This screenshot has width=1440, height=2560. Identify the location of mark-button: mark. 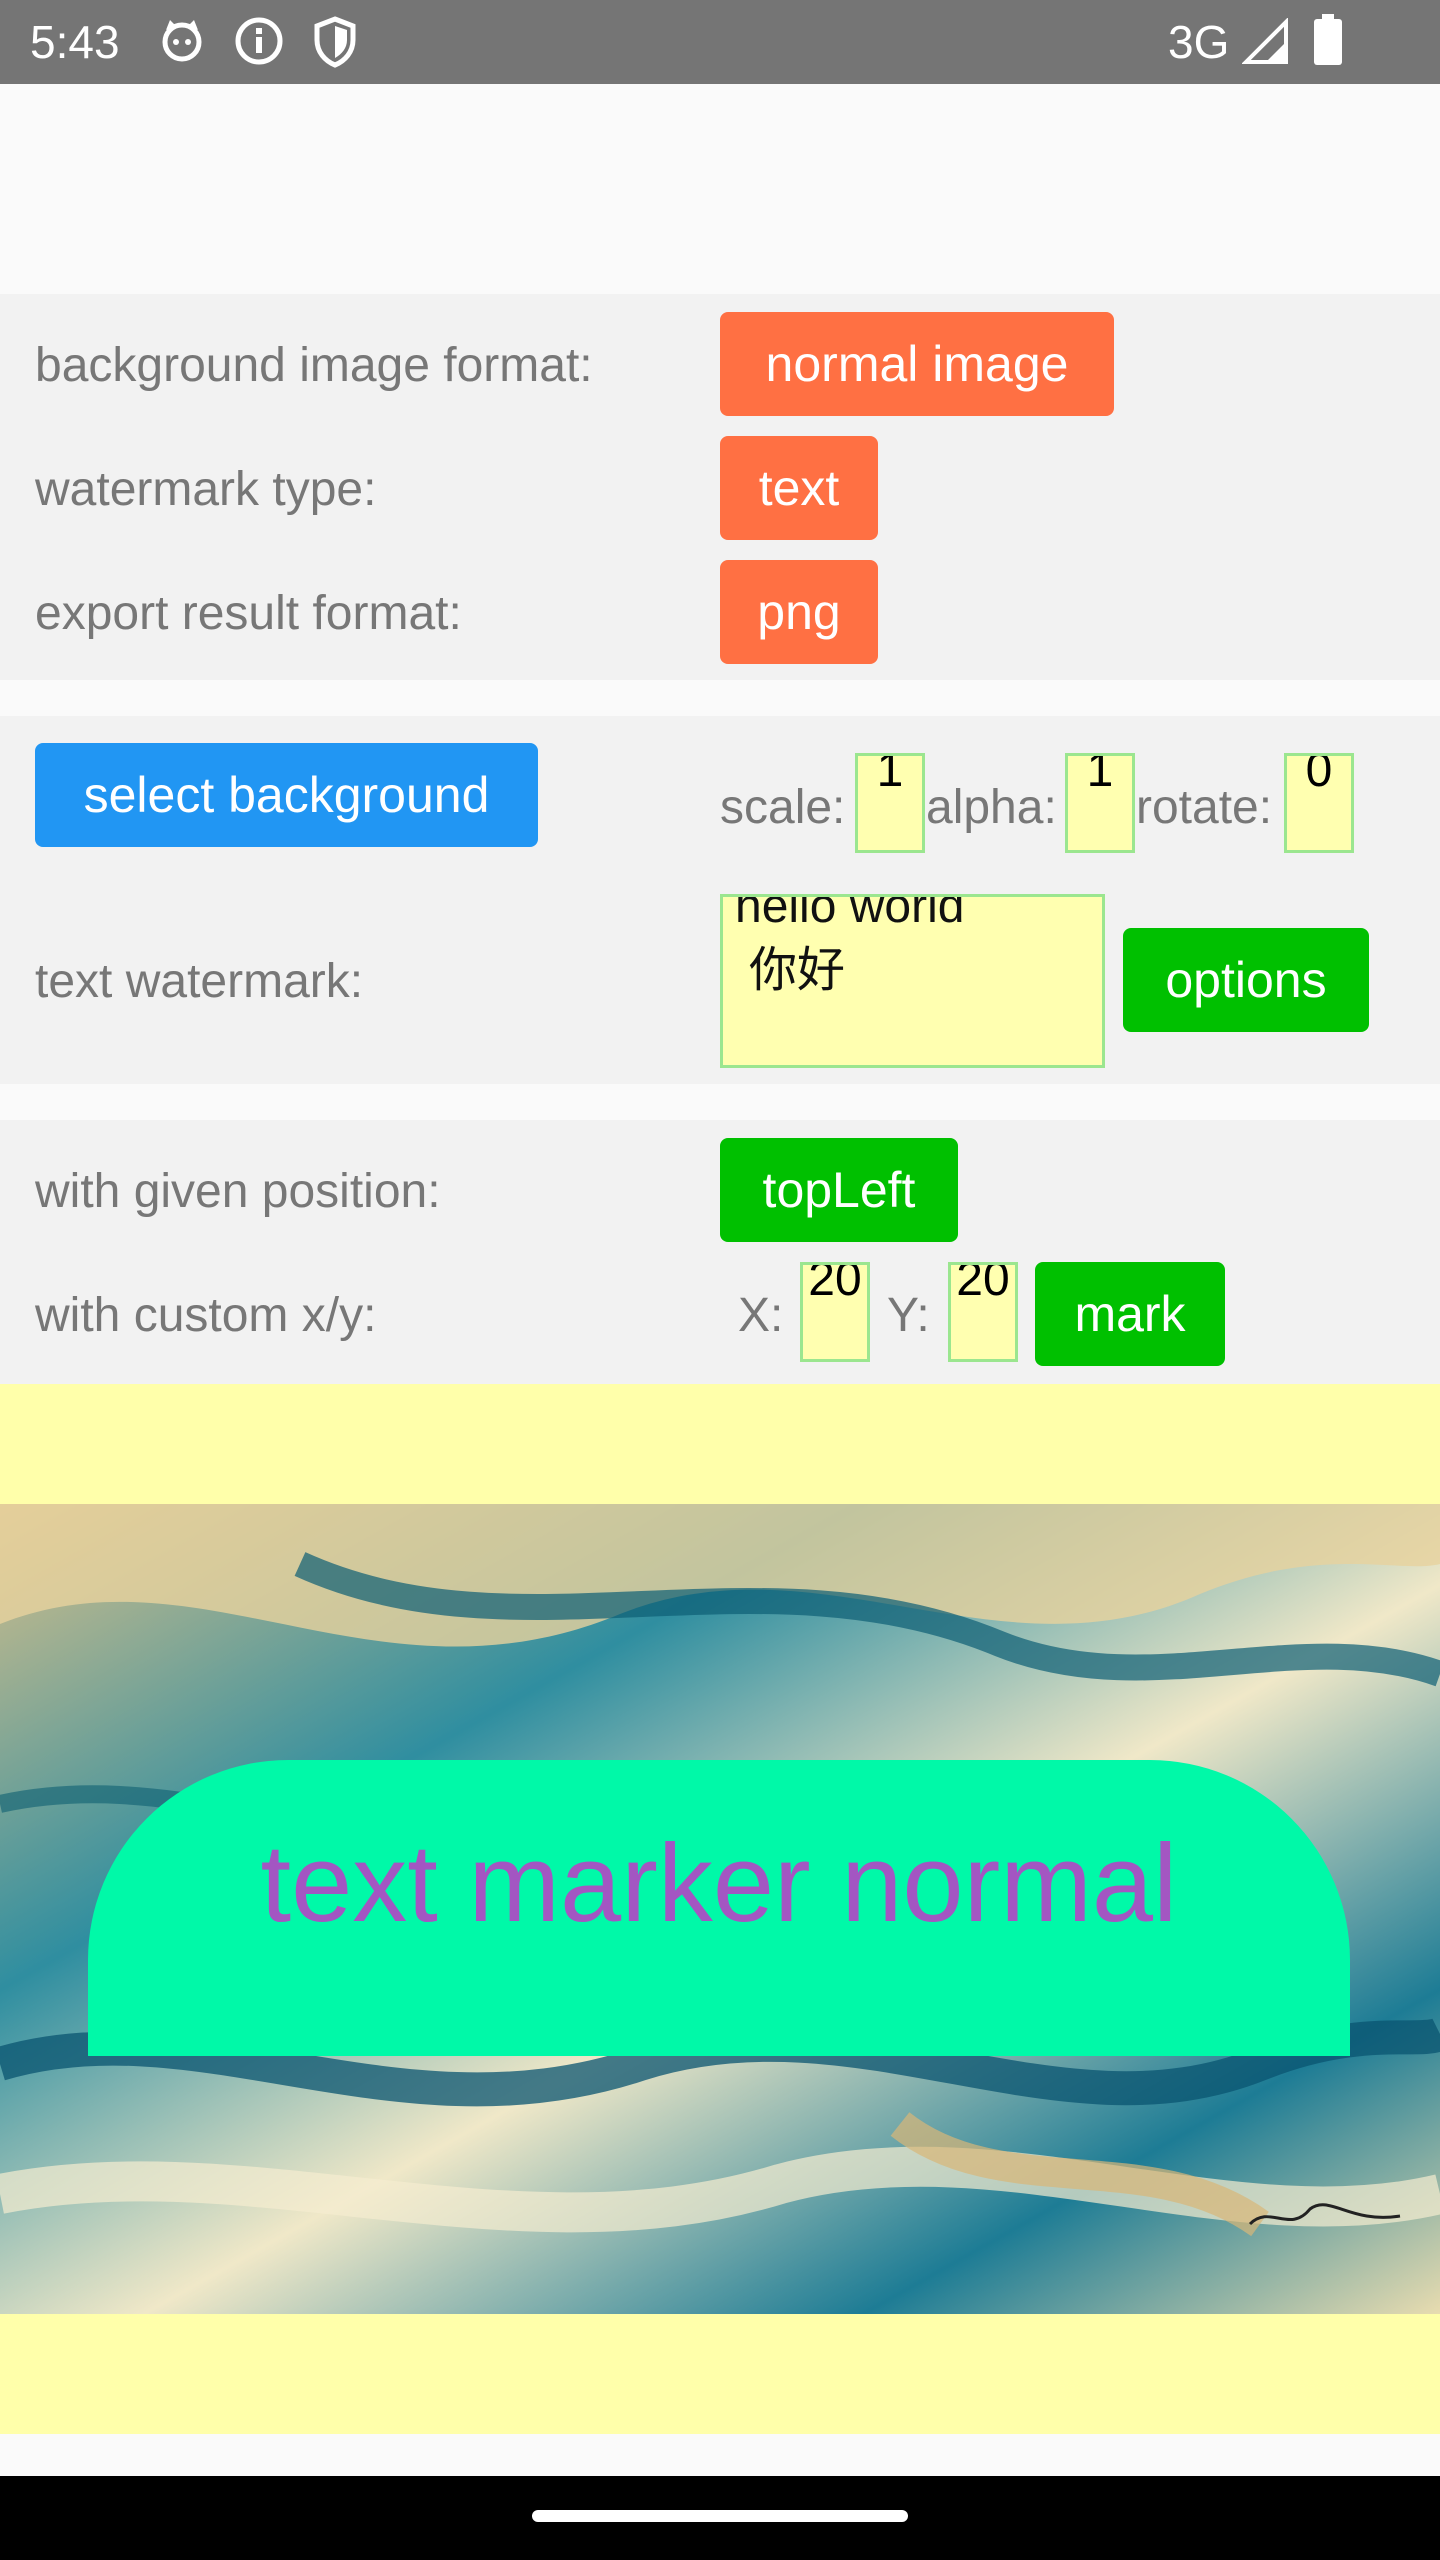
(1130, 1314).